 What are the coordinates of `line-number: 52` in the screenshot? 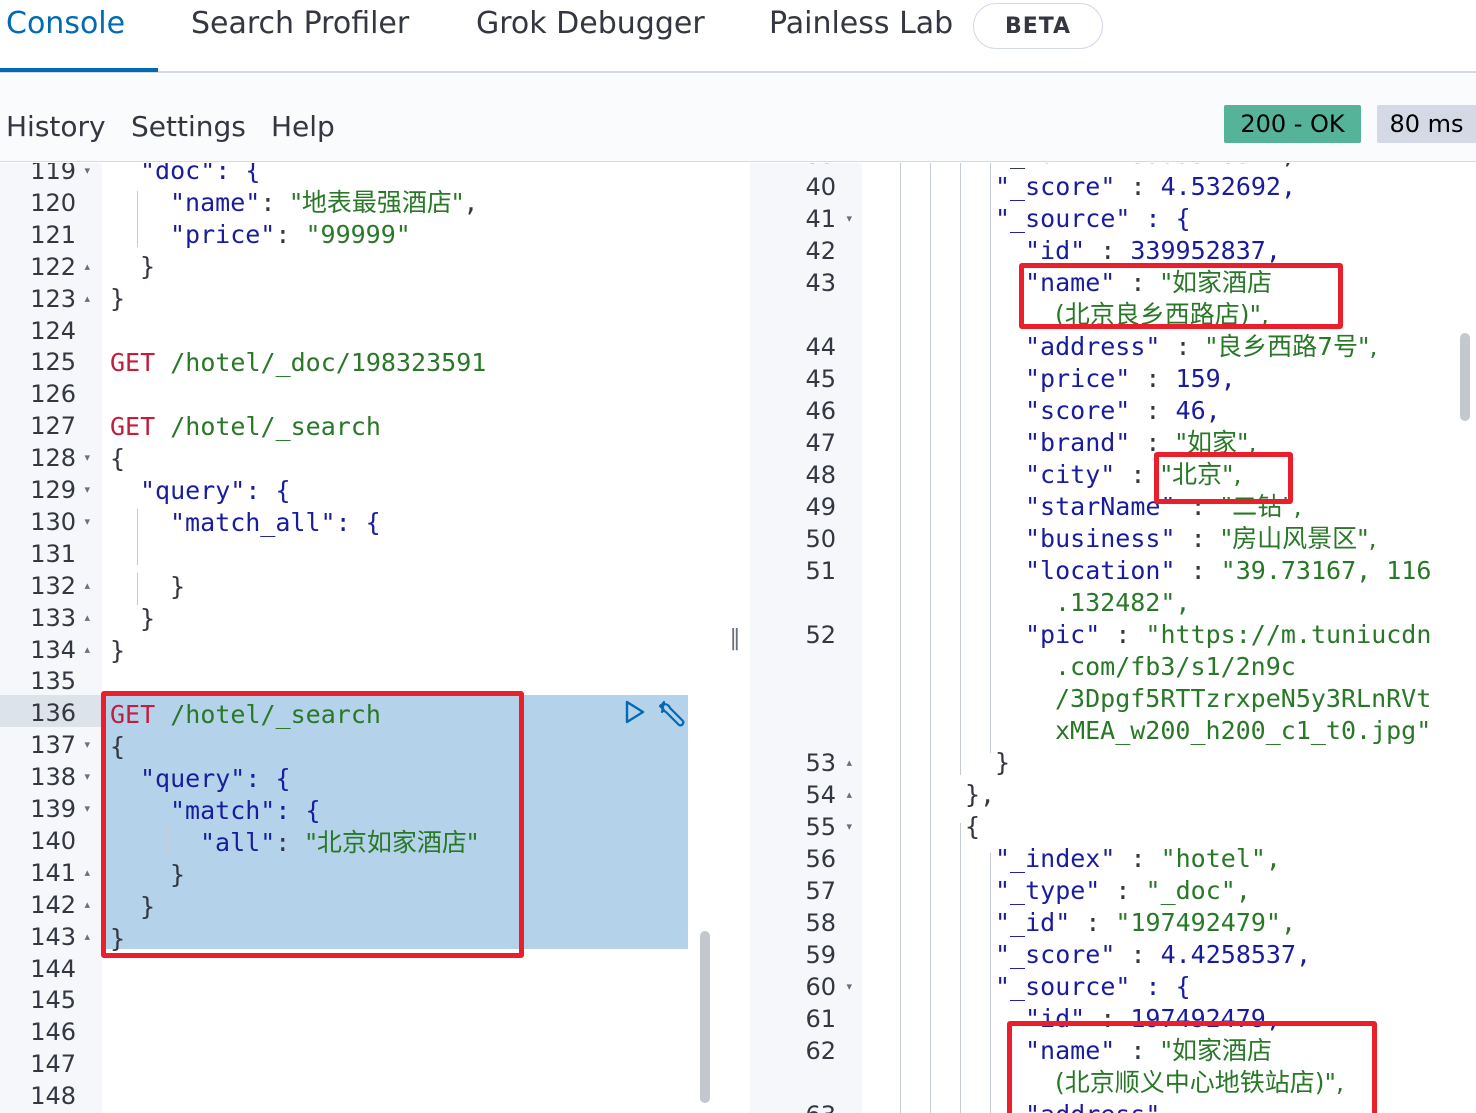 It's located at (820, 635).